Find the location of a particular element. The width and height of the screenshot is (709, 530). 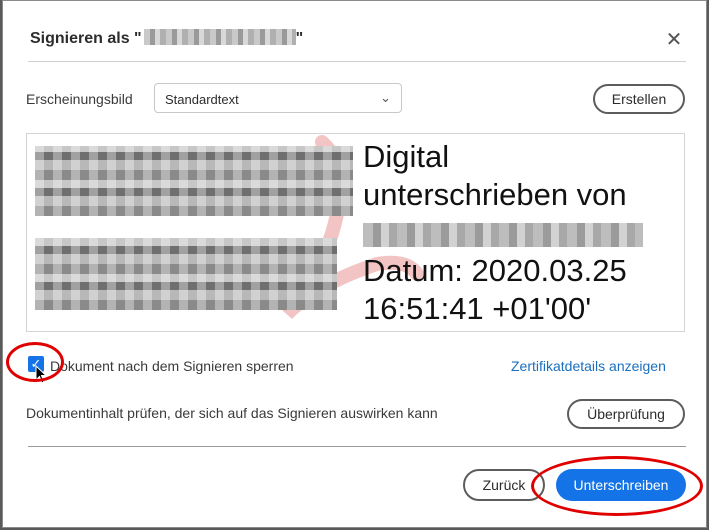

dialog-title-suffix: " is located at coordinates (299, 38).